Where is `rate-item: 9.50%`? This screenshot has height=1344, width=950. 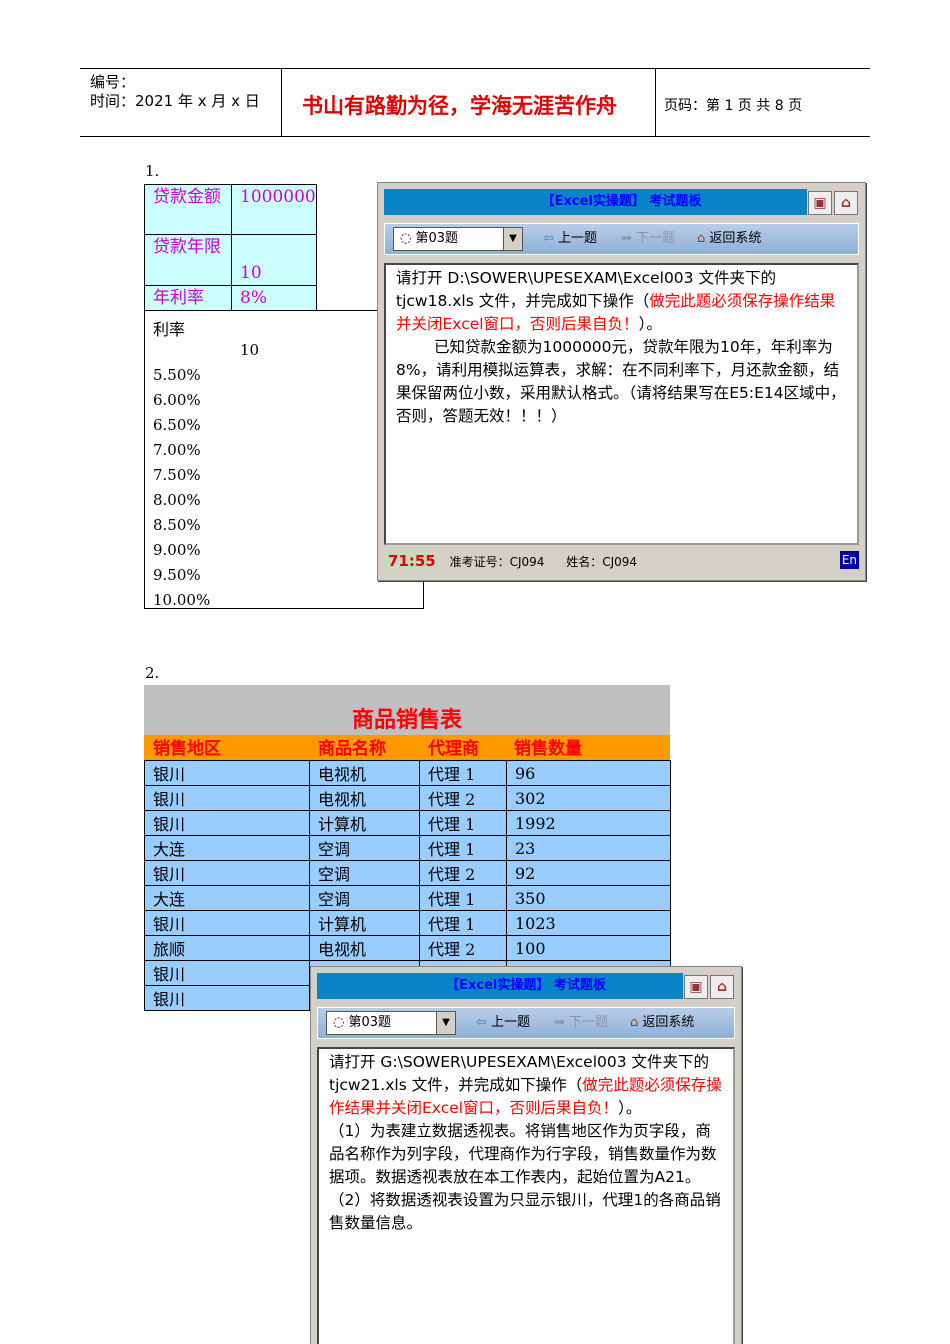
rate-item: 9.50% is located at coordinates (177, 575).